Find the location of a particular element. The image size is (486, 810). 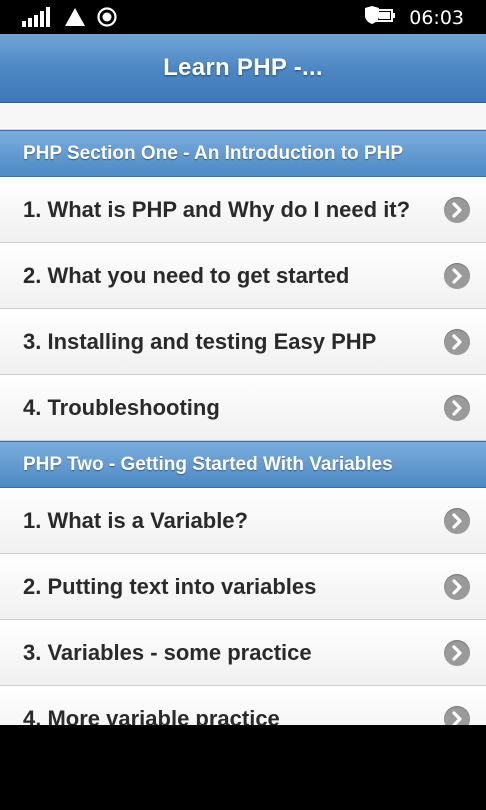

section-header-one: PHP Section One - An Introduction to PHP is located at coordinates (243, 153).